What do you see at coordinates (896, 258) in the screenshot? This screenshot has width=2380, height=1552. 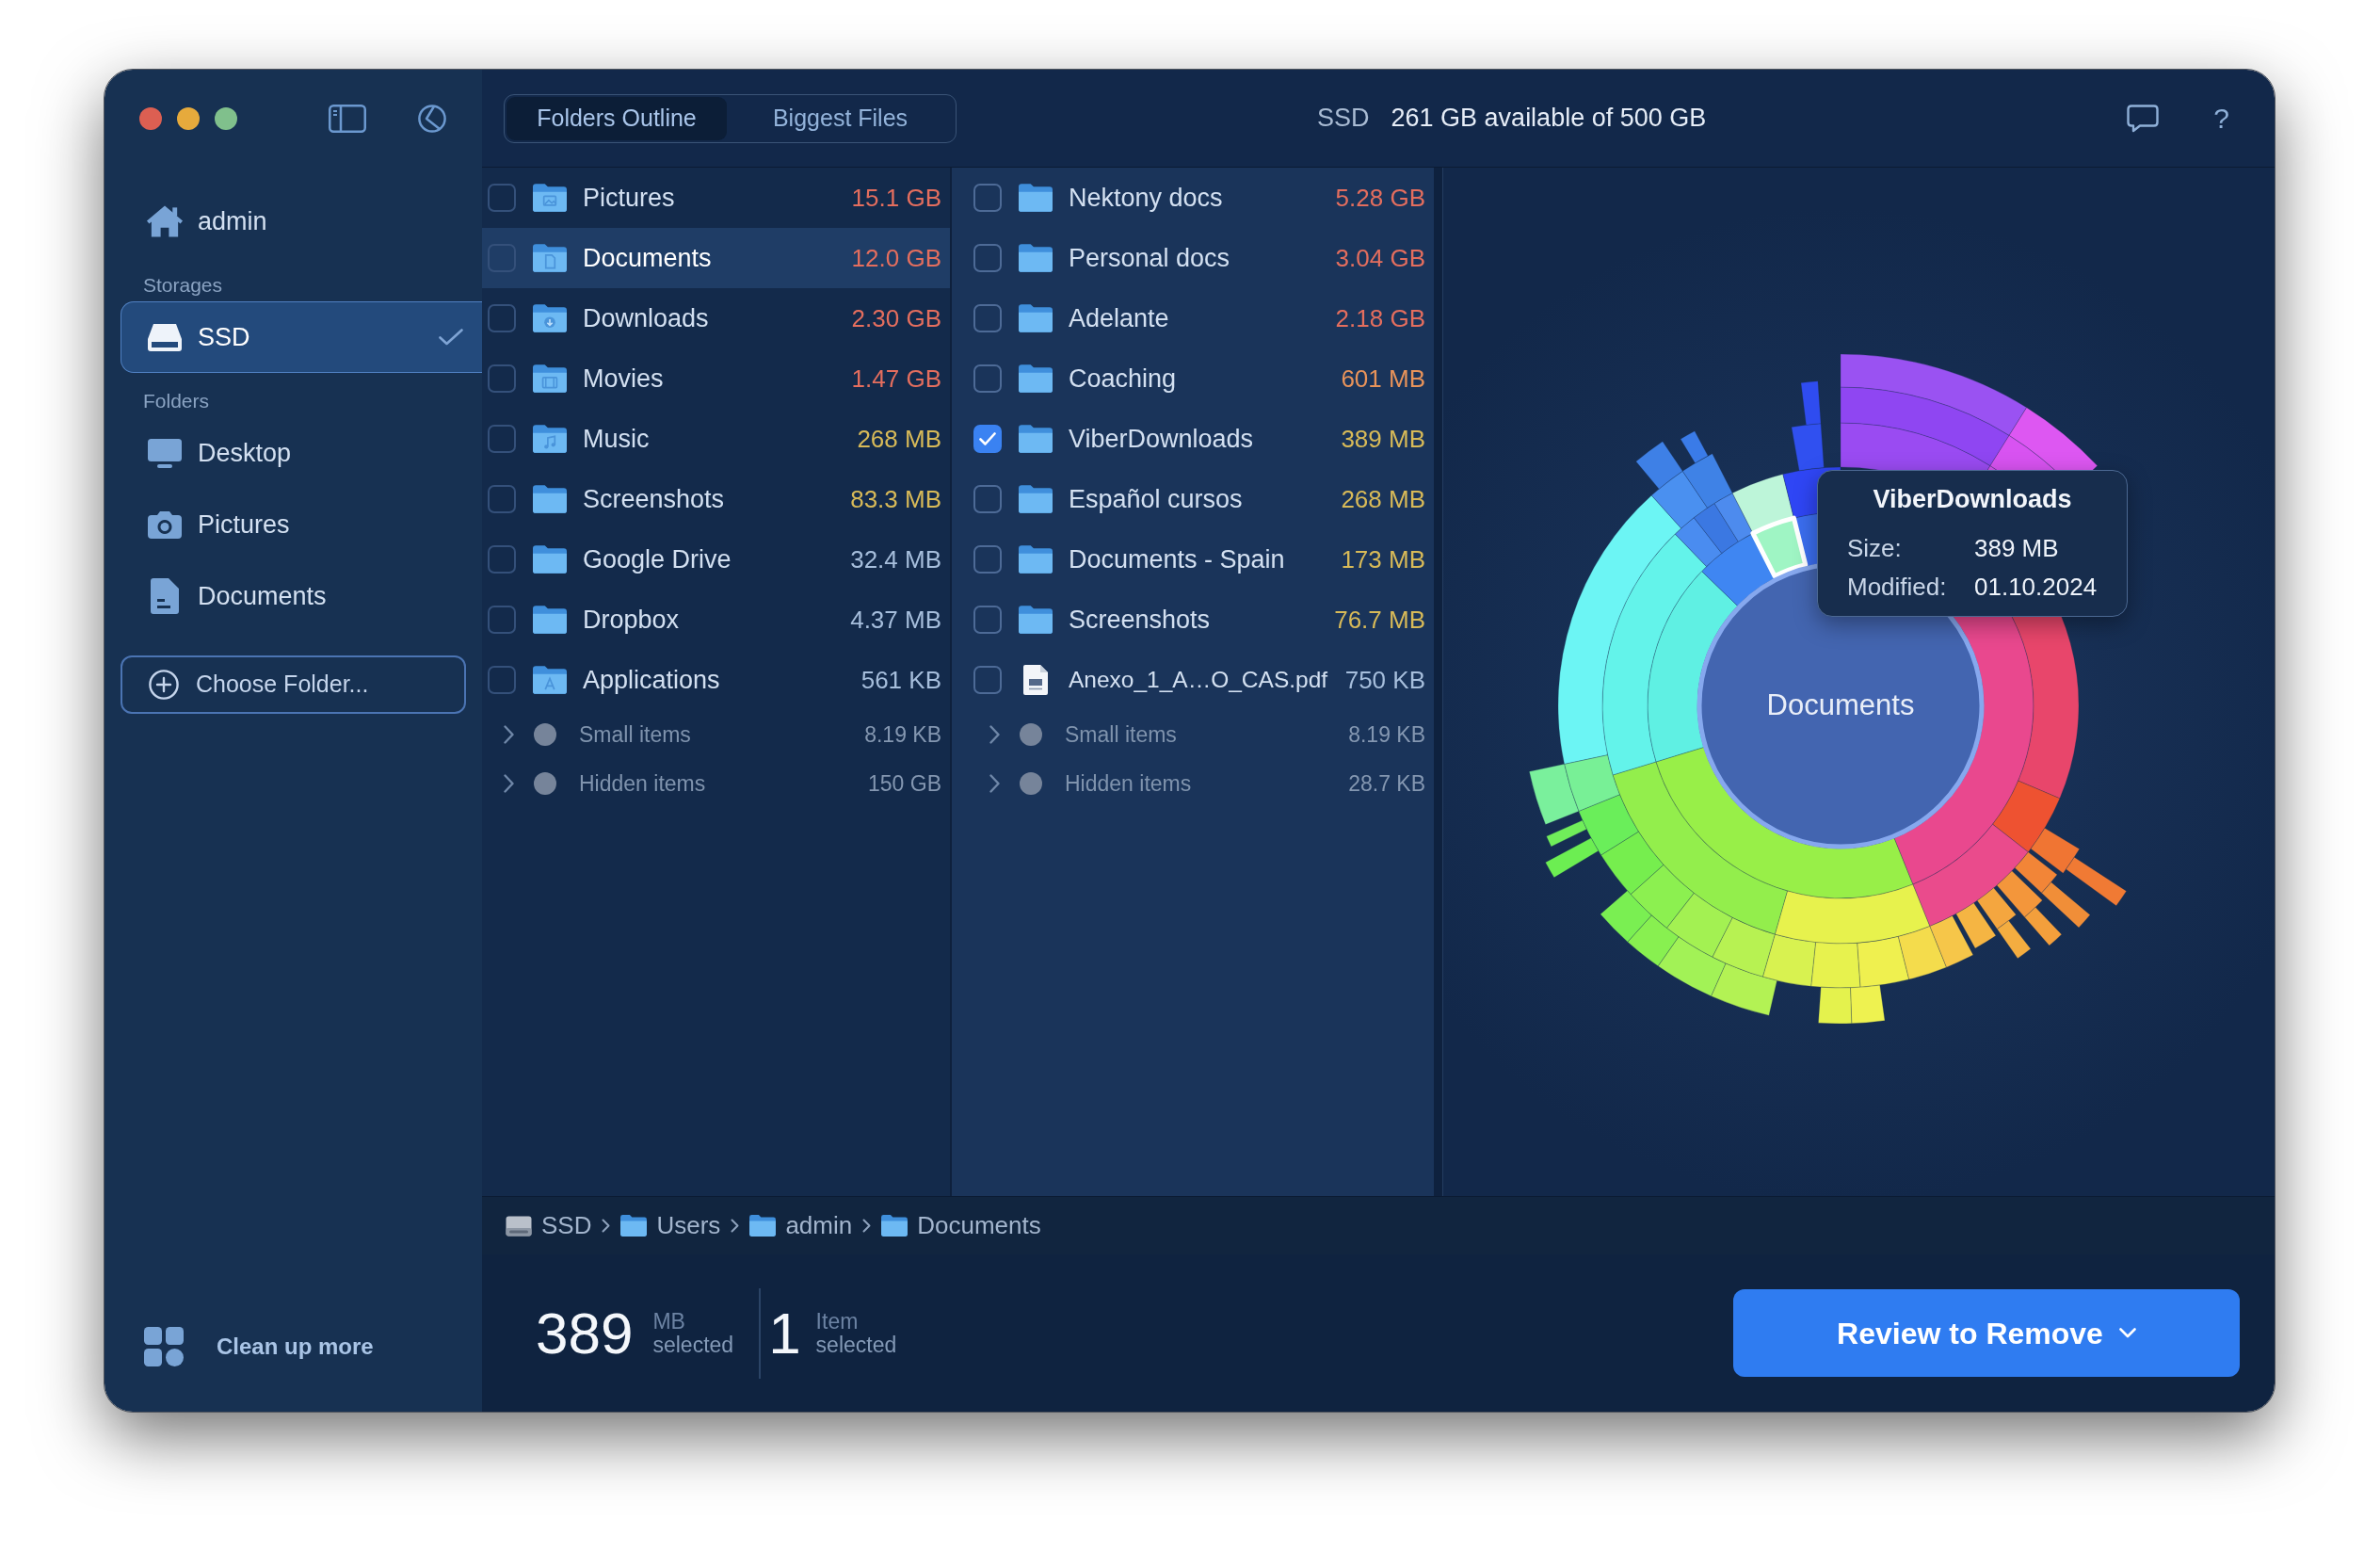 I see `folder-size: 12.0 GB` at bounding box center [896, 258].